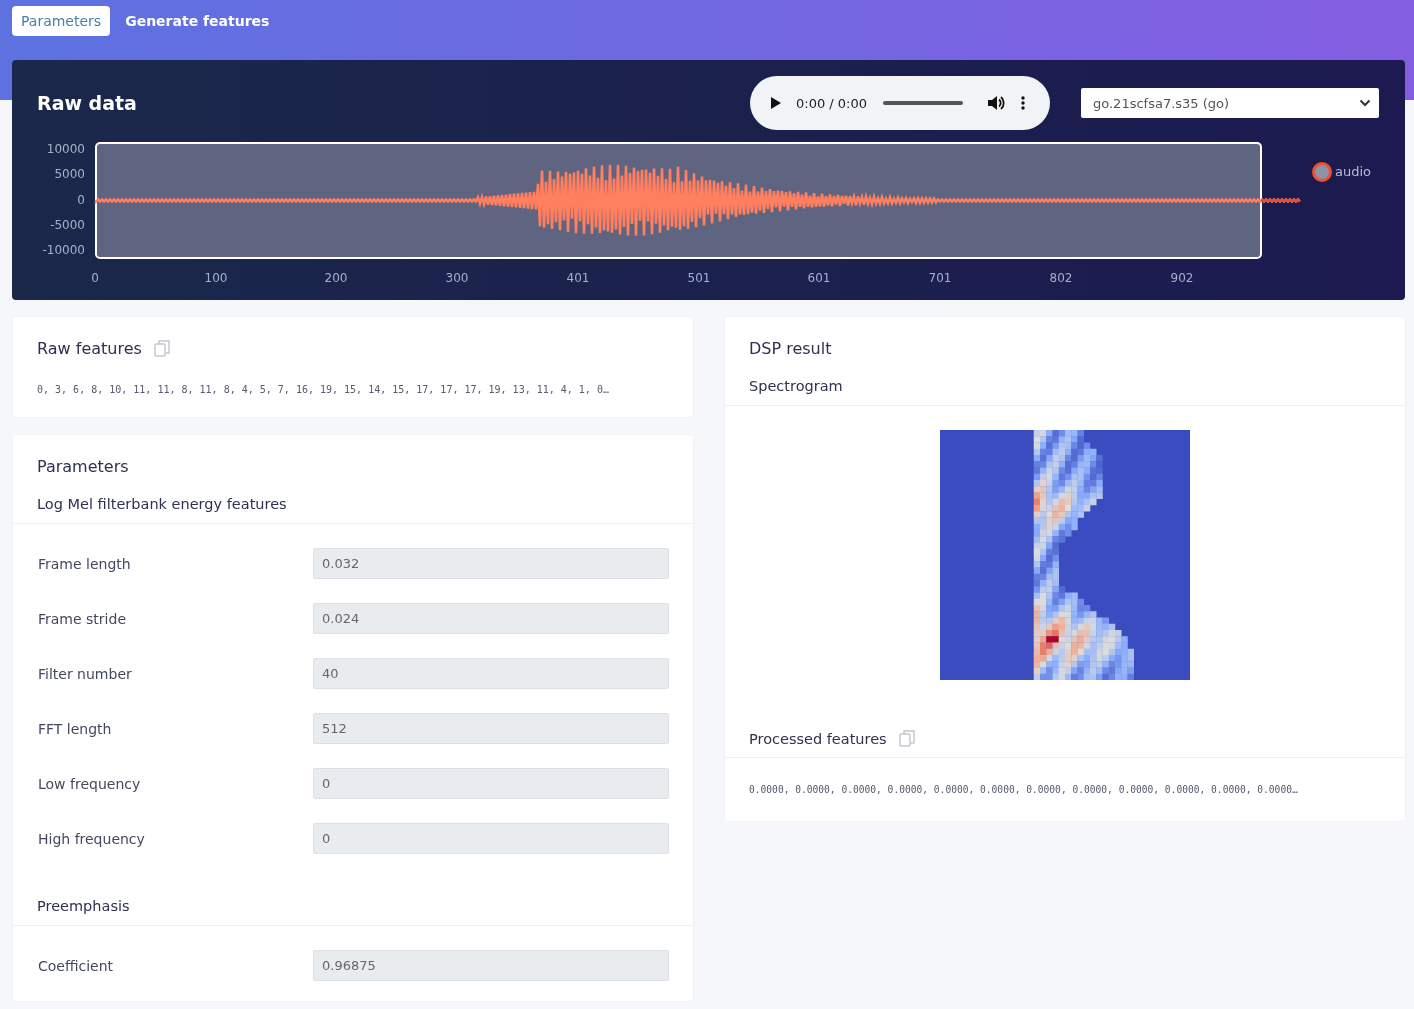  I want to click on sample-select: go.21scfsa7.s35 (go), so click(1230, 103).